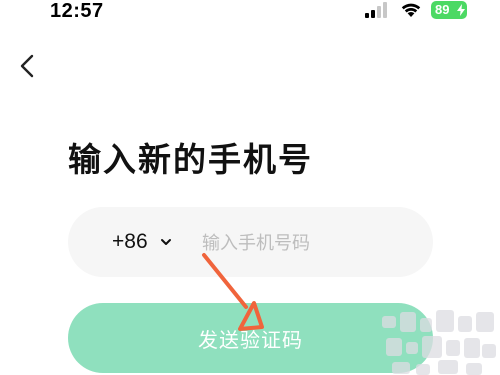 The width and height of the screenshot is (500, 375). I want to click on phone-number-input, so click(307, 243).